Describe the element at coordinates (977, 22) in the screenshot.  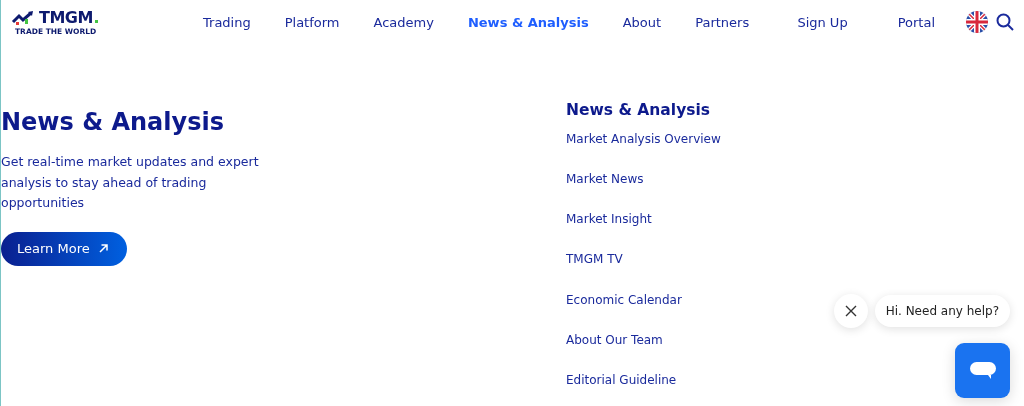
I see `flag-icon` at that location.